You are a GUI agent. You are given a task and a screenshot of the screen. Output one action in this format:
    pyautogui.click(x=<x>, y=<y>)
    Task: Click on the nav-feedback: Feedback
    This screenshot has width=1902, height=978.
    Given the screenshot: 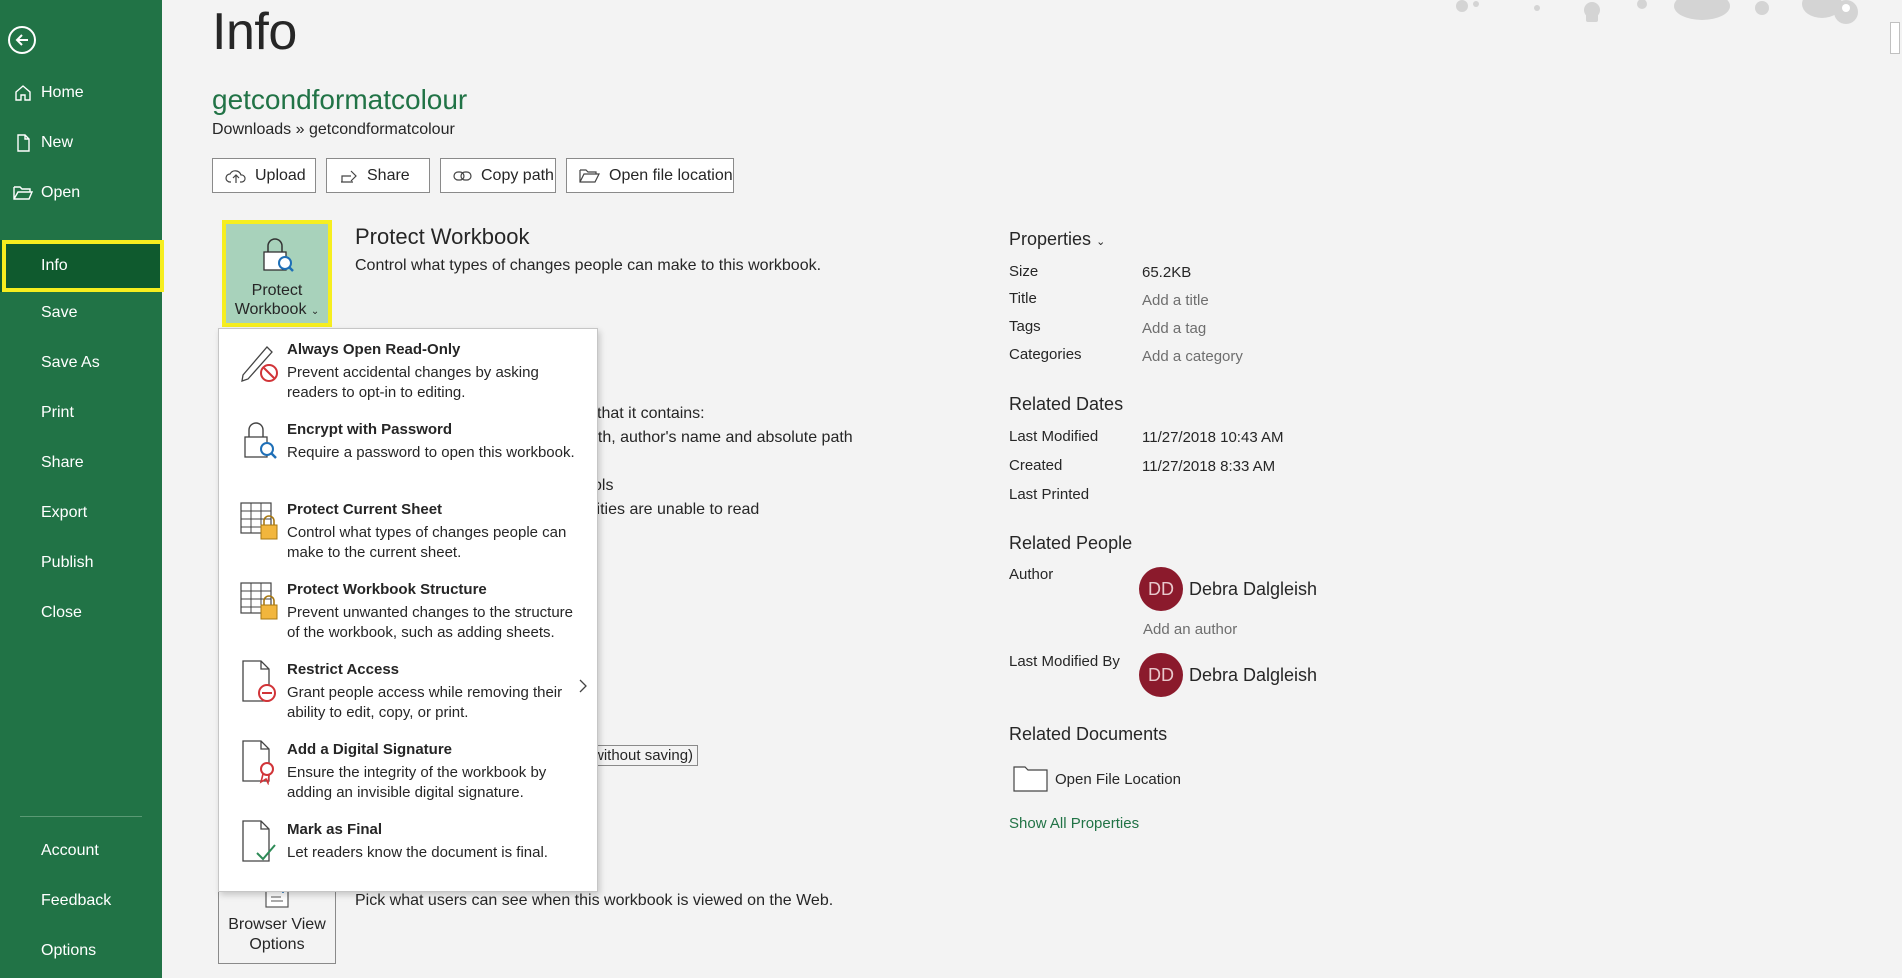 What is the action you would take?
    pyautogui.click(x=81, y=901)
    